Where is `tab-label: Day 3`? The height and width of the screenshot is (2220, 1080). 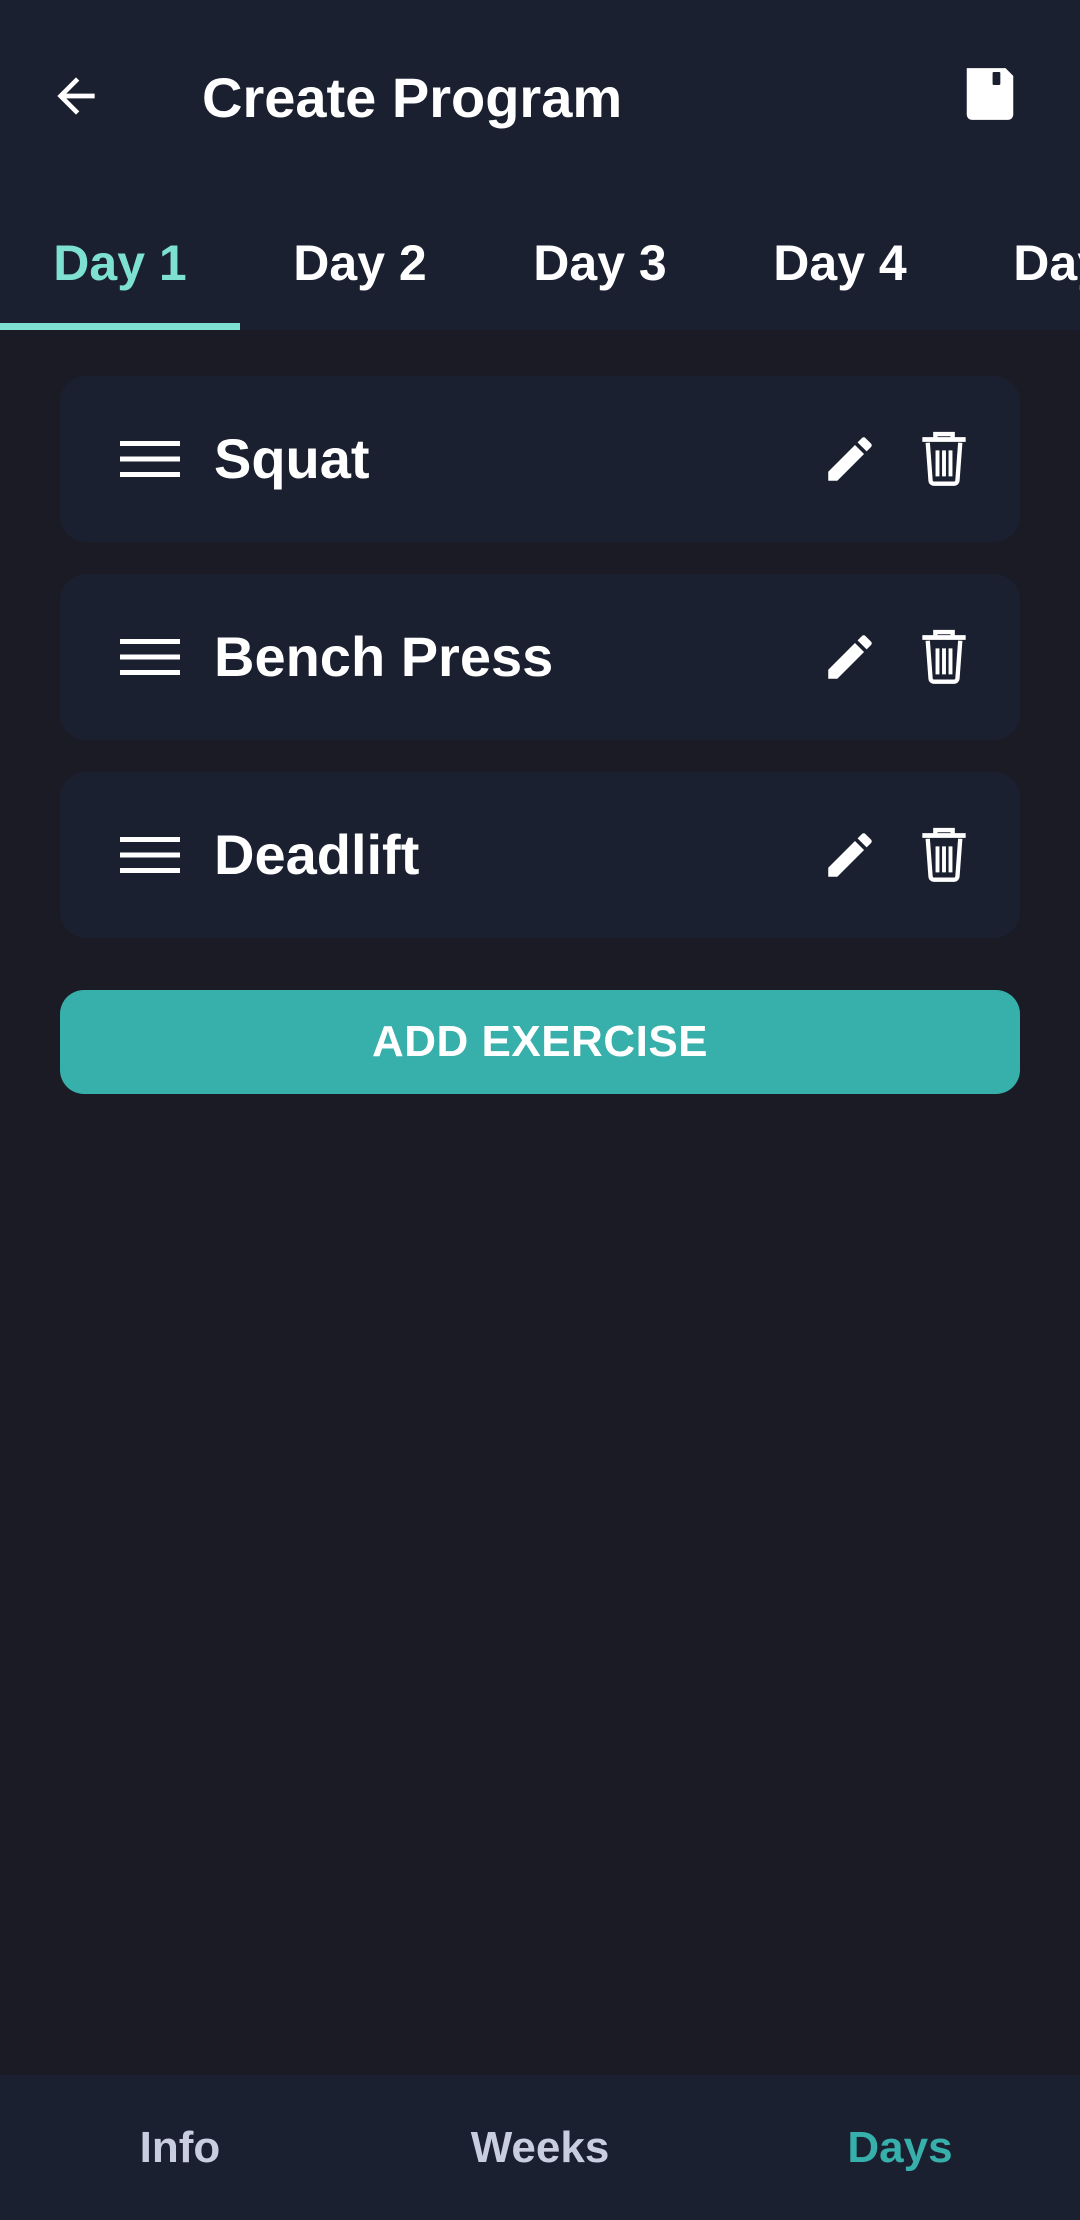 tab-label: Day 3 is located at coordinates (600, 262).